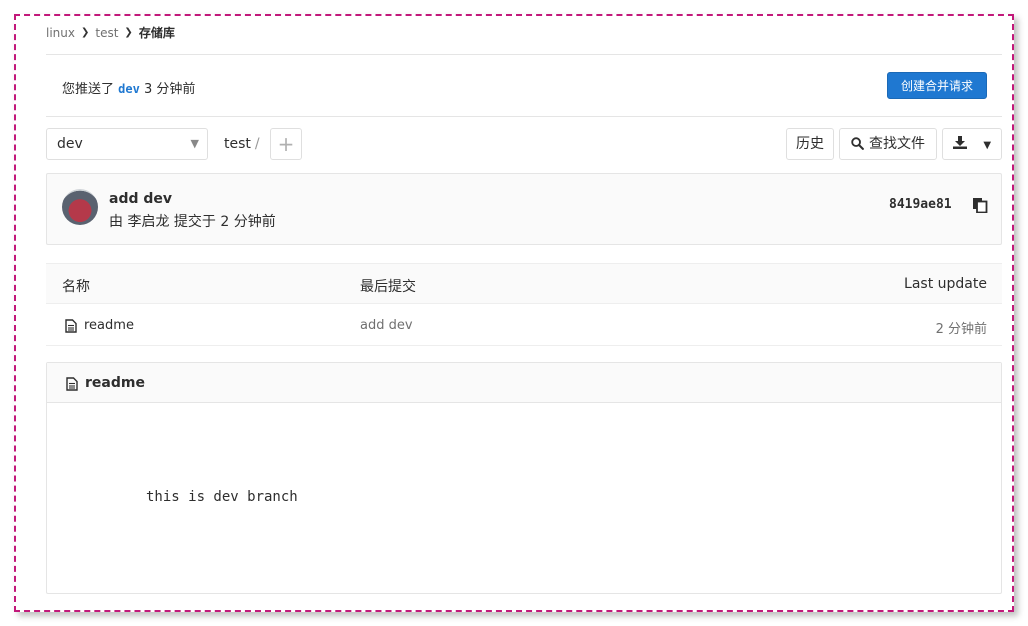  Describe the element at coordinates (961, 329) in the screenshot. I see `file-updated-time: 2 分钟前` at that location.